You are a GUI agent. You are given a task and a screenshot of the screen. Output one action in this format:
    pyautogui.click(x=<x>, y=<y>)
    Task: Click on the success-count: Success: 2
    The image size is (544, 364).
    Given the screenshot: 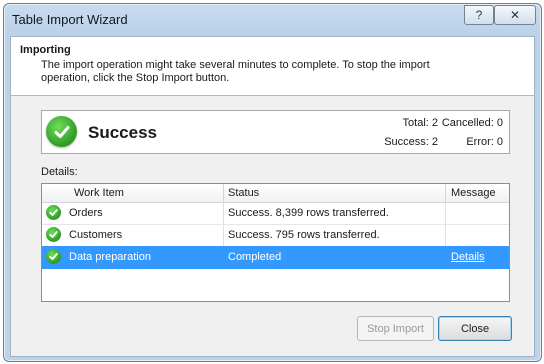 What is the action you would take?
    pyautogui.click(x=411, y=142)
    